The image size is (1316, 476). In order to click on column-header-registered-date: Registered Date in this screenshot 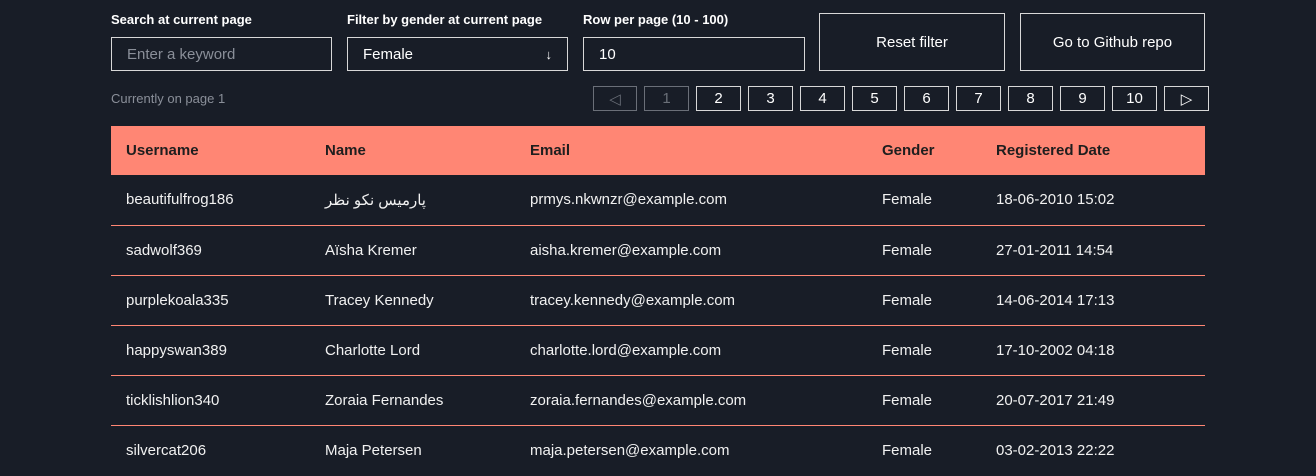, I will do `click(1093, 150)`.